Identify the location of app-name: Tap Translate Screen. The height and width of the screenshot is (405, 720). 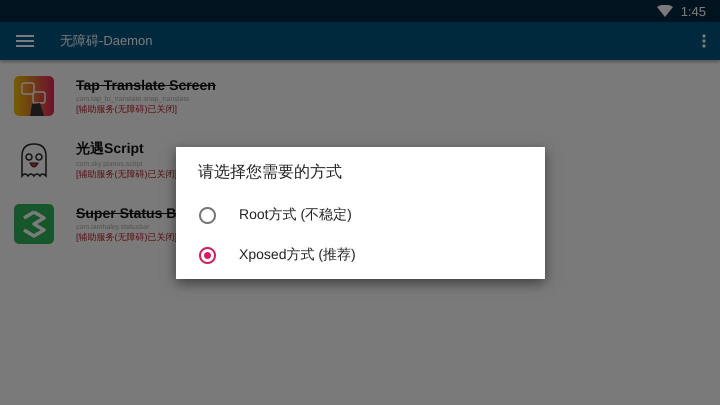
(146, 84).